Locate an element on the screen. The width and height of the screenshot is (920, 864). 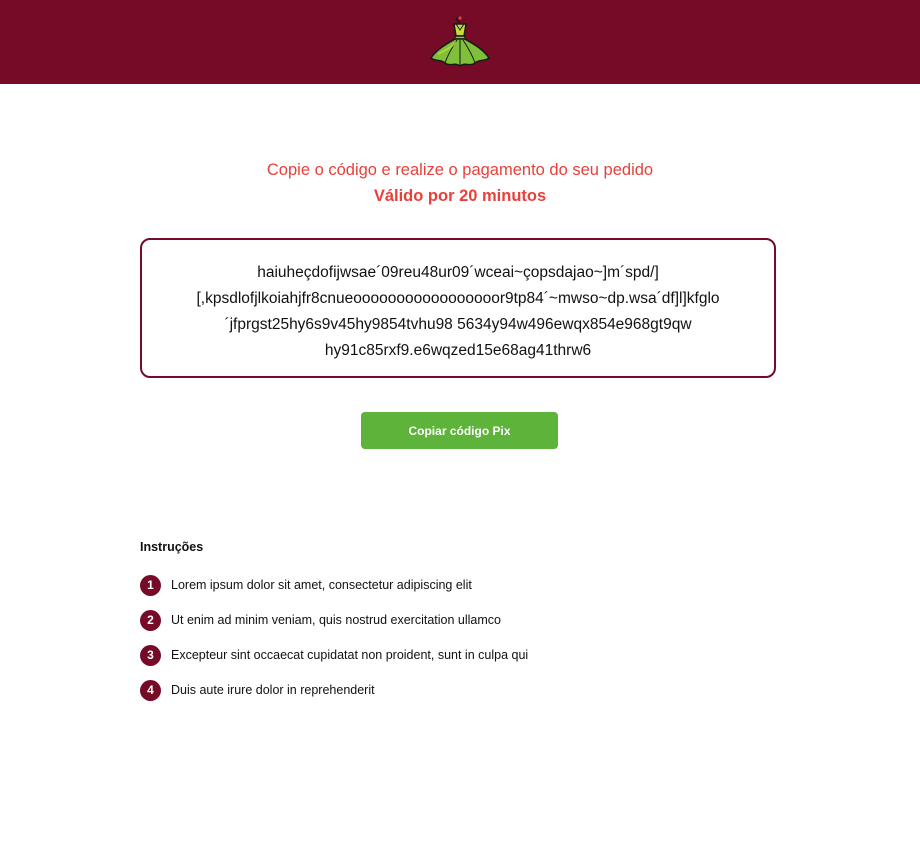
step-number-badge: 4 is located at coordinates (150, 690).